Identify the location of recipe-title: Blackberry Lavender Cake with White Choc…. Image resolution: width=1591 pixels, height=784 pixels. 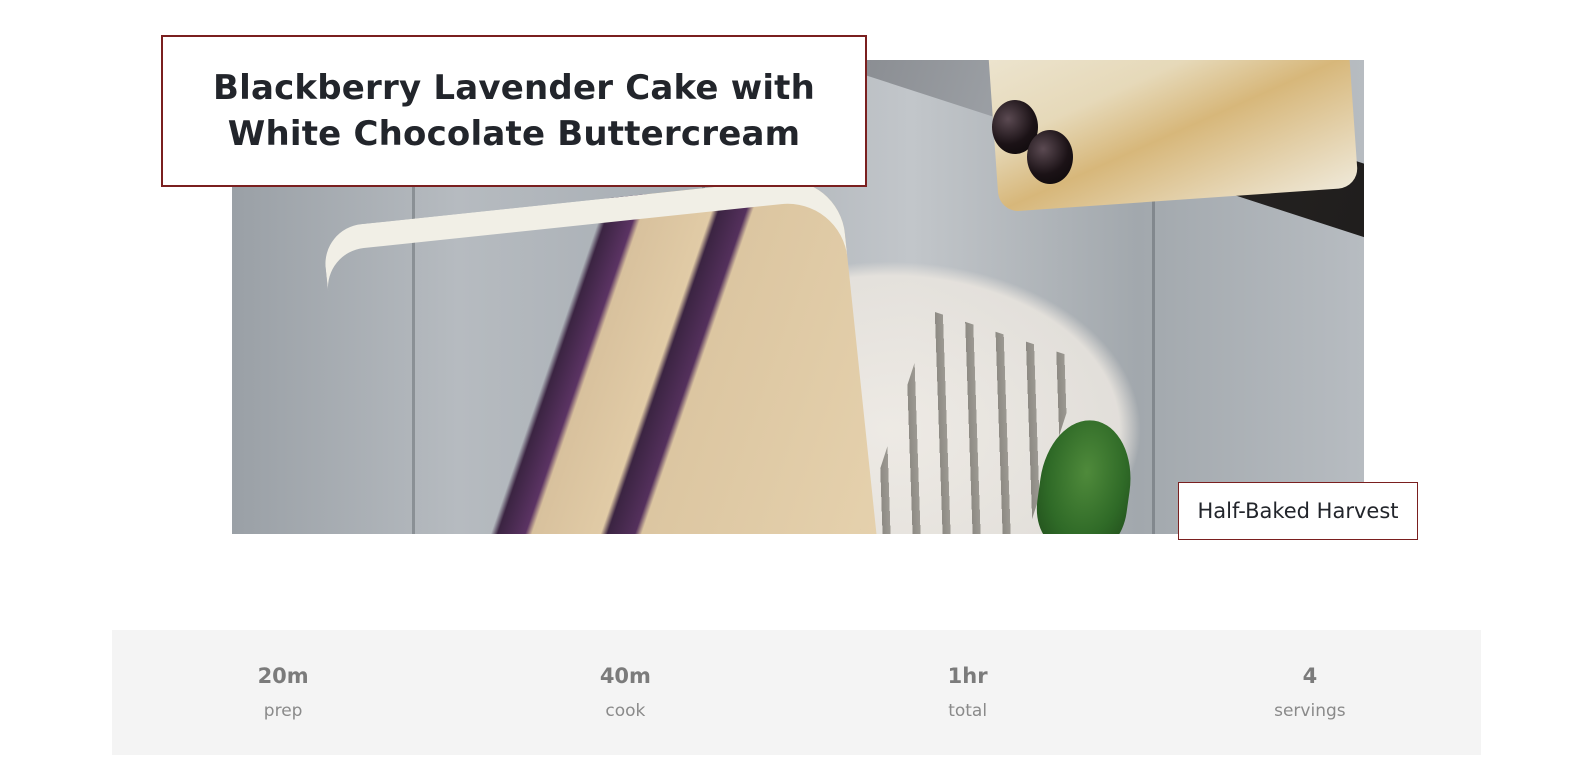
(514, 111).